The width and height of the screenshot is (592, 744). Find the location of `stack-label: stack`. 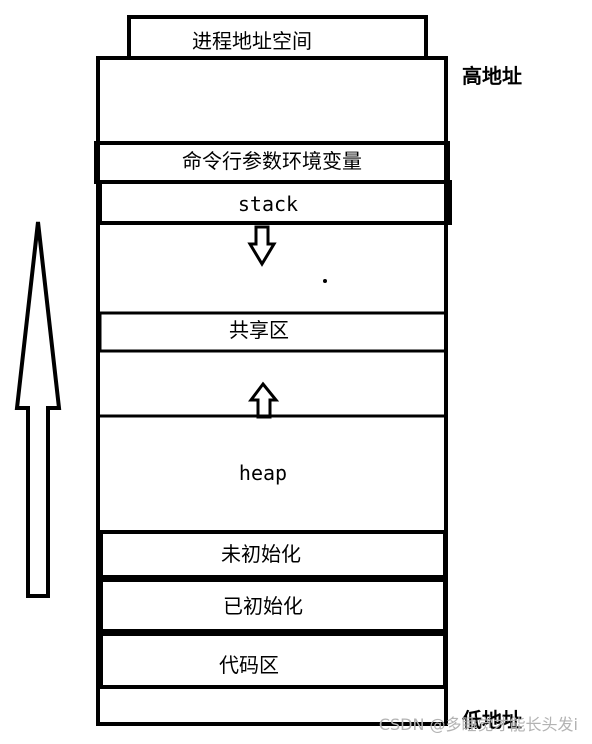

stack-label: stack is located at coordinates (268, 204).